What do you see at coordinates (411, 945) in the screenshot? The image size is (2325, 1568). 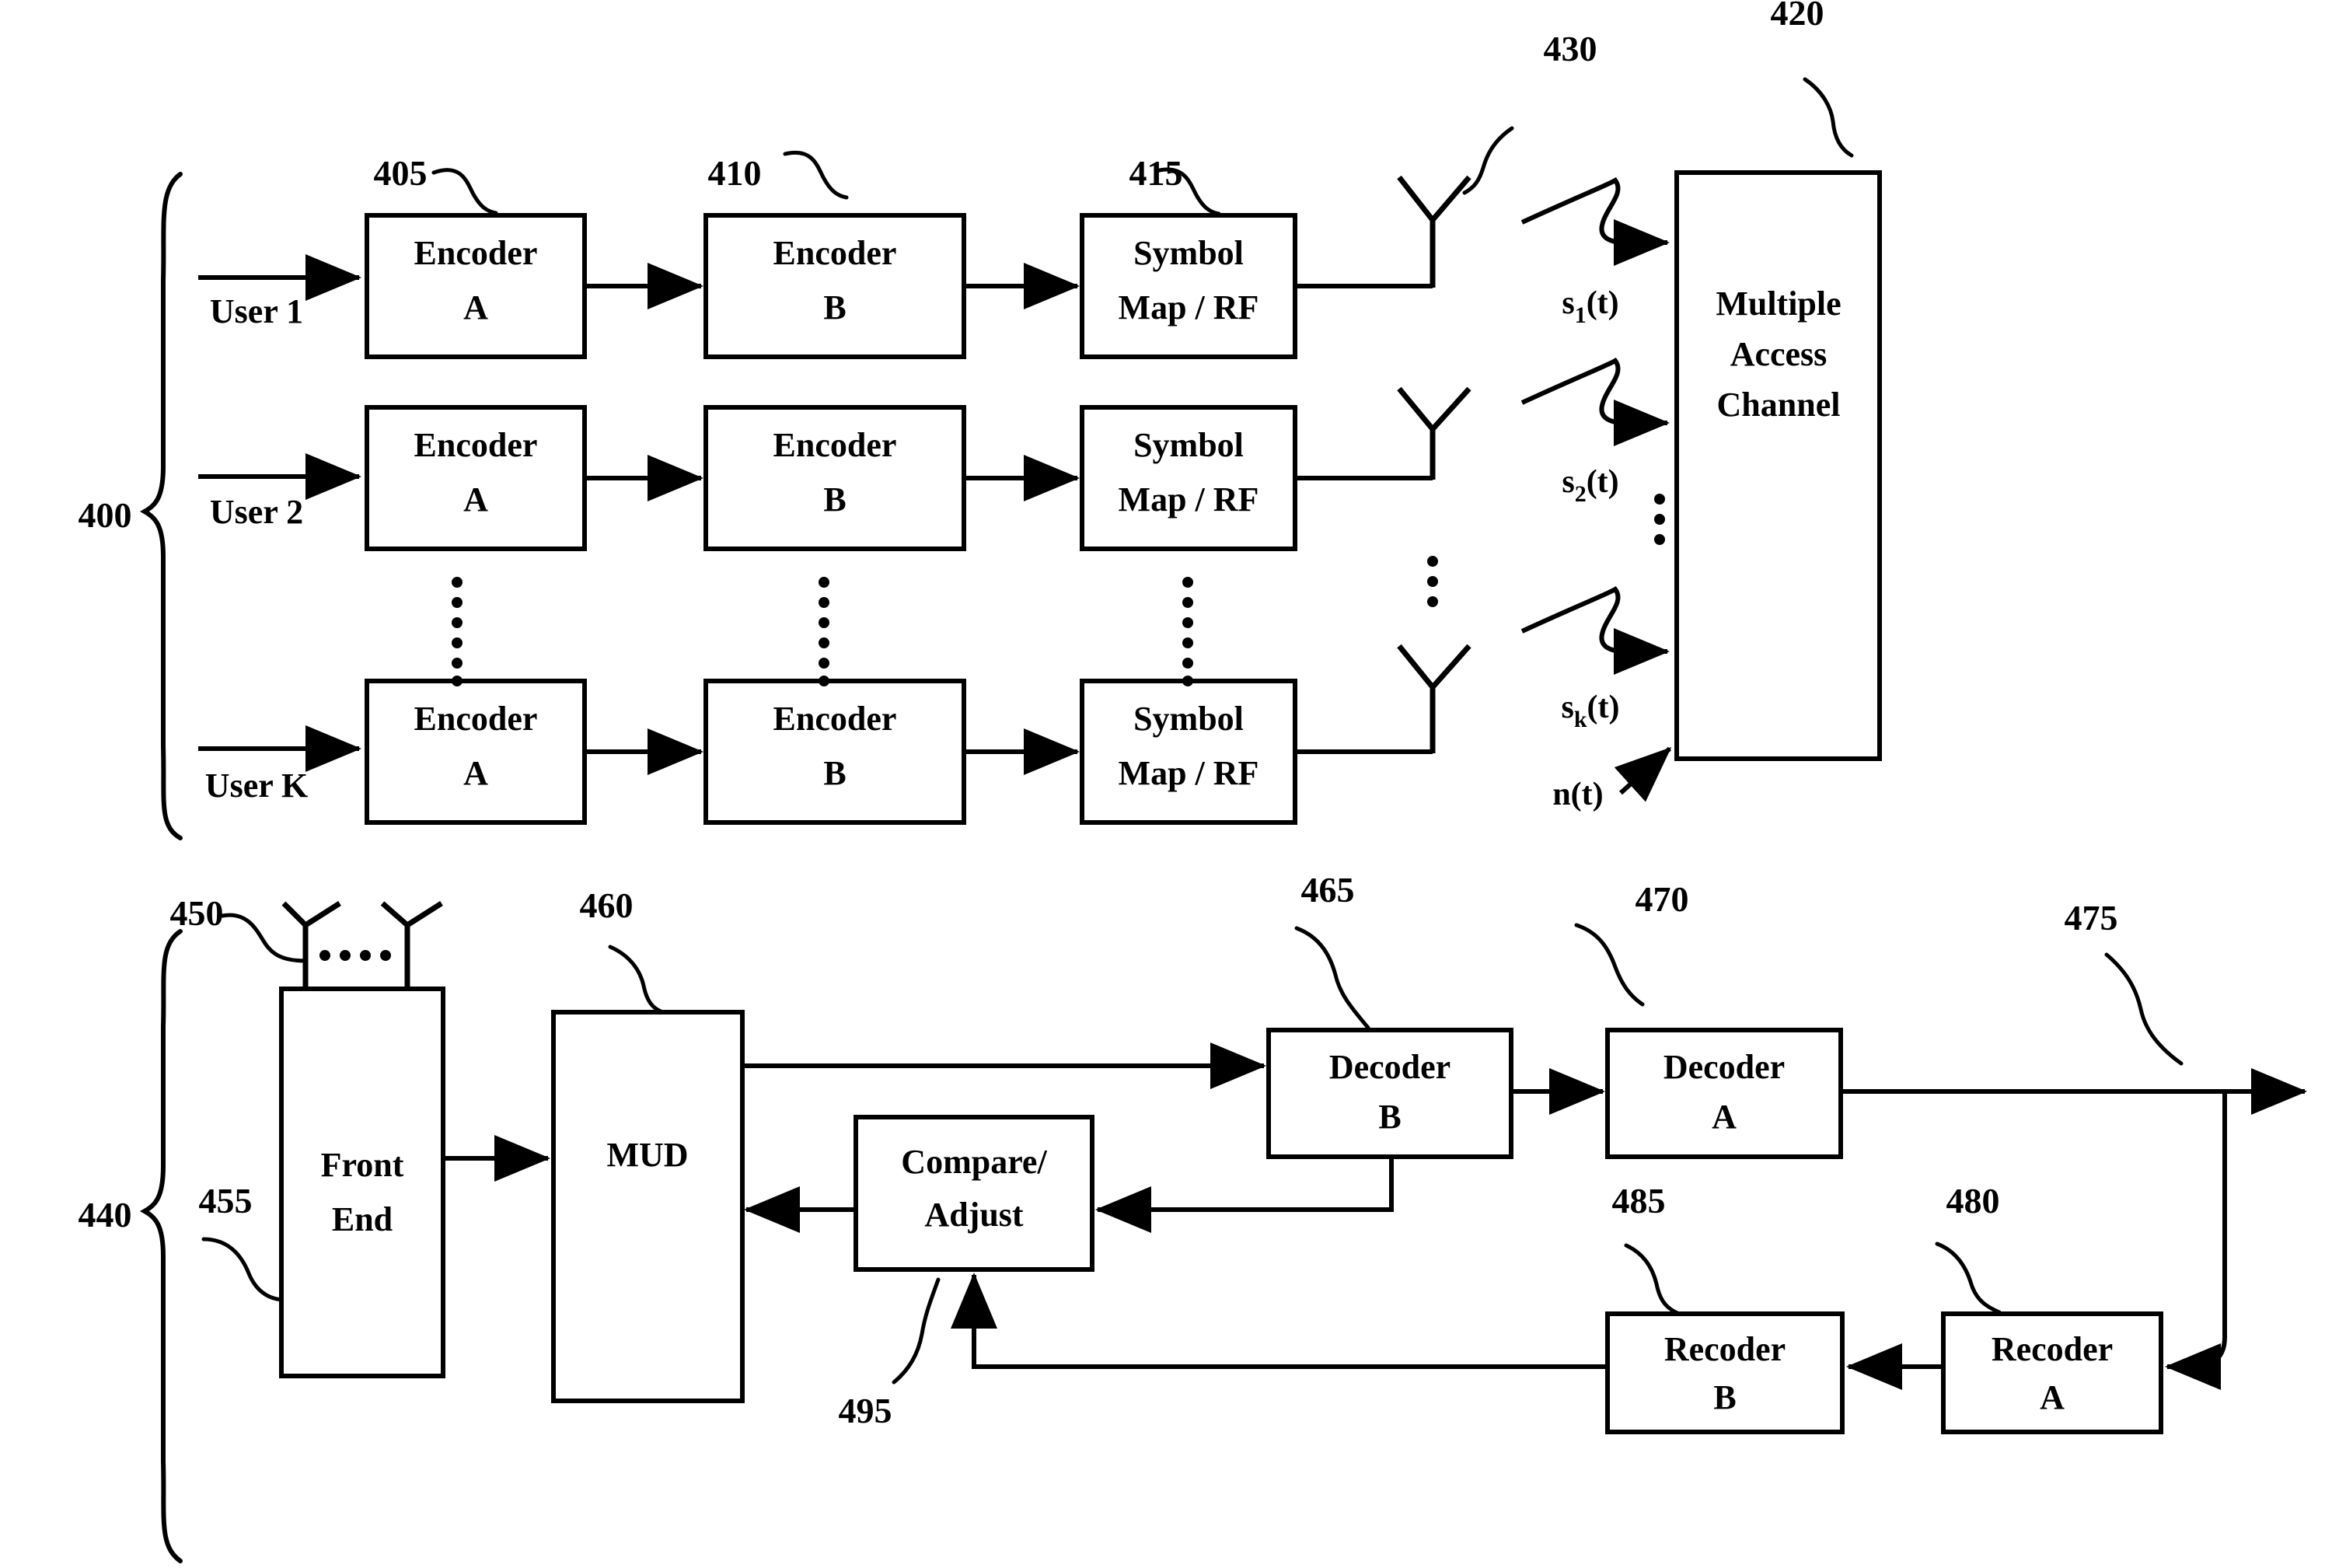 I see `receive-antenna-n-icon` at bounding box center [411, 945].